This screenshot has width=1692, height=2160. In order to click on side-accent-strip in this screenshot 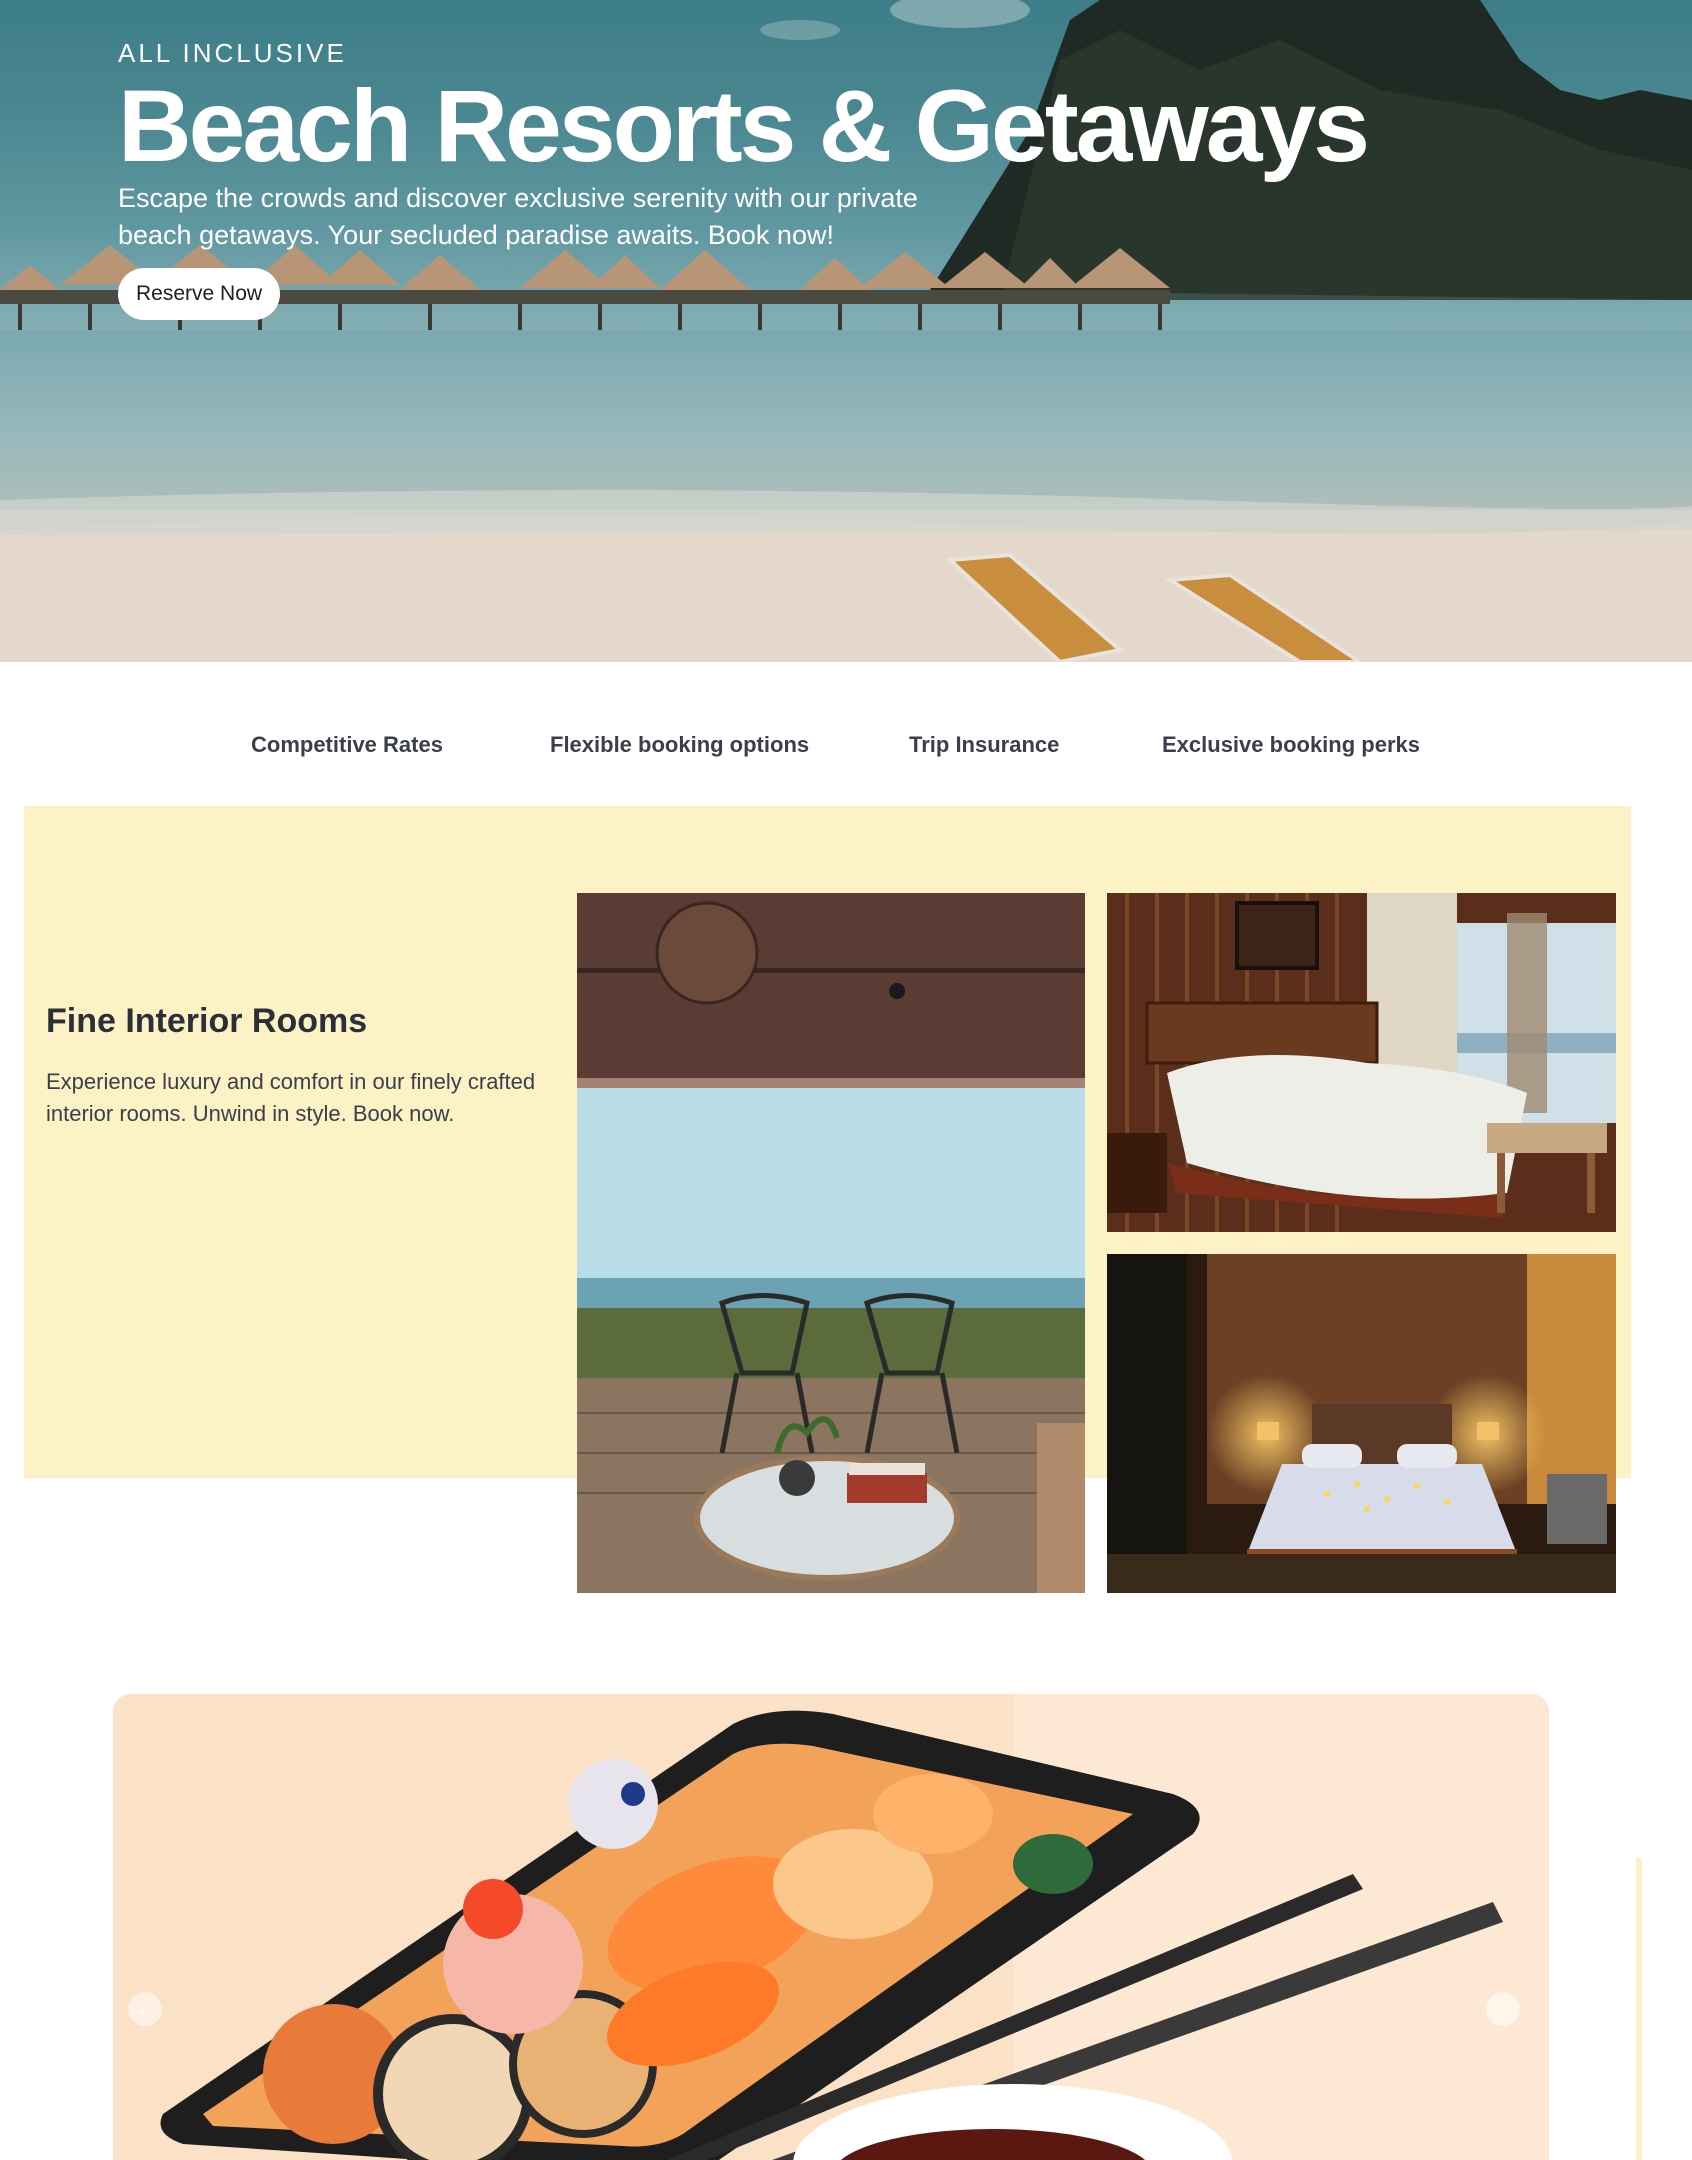, I will do `click(1639, 2009)`.